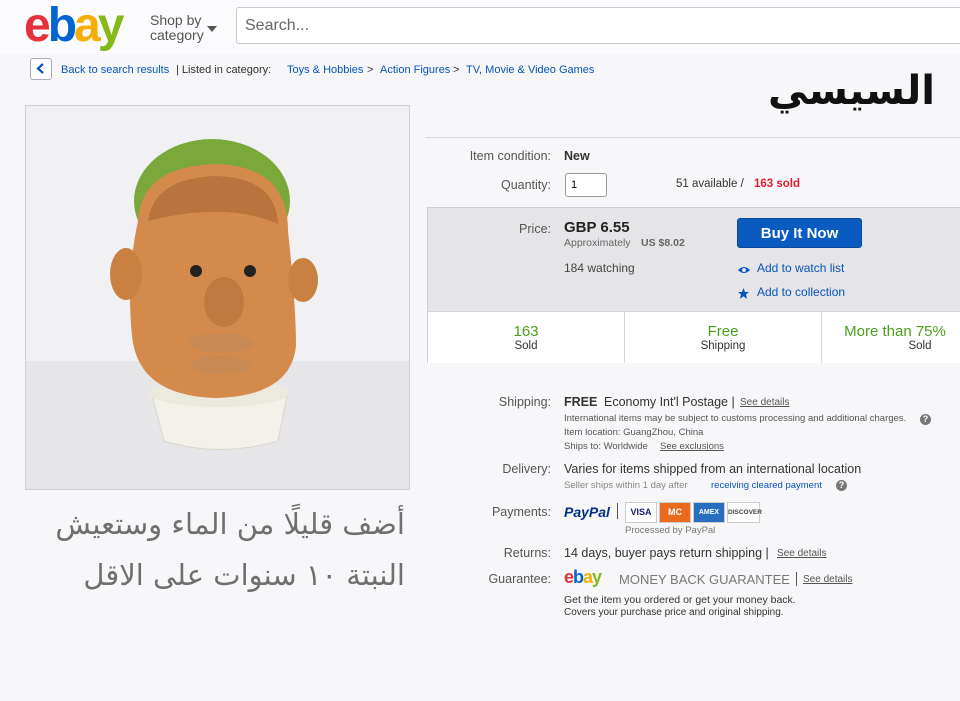 This screenshot has width=960, height=701. I want to click on shop-by-label: Shop by, so click(176, 20).